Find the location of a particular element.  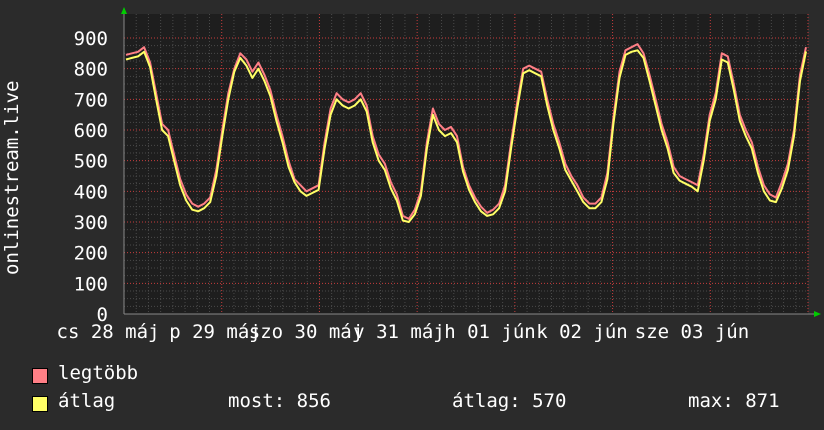

y-tick-label: 800 is located at coordinates (91, 70).